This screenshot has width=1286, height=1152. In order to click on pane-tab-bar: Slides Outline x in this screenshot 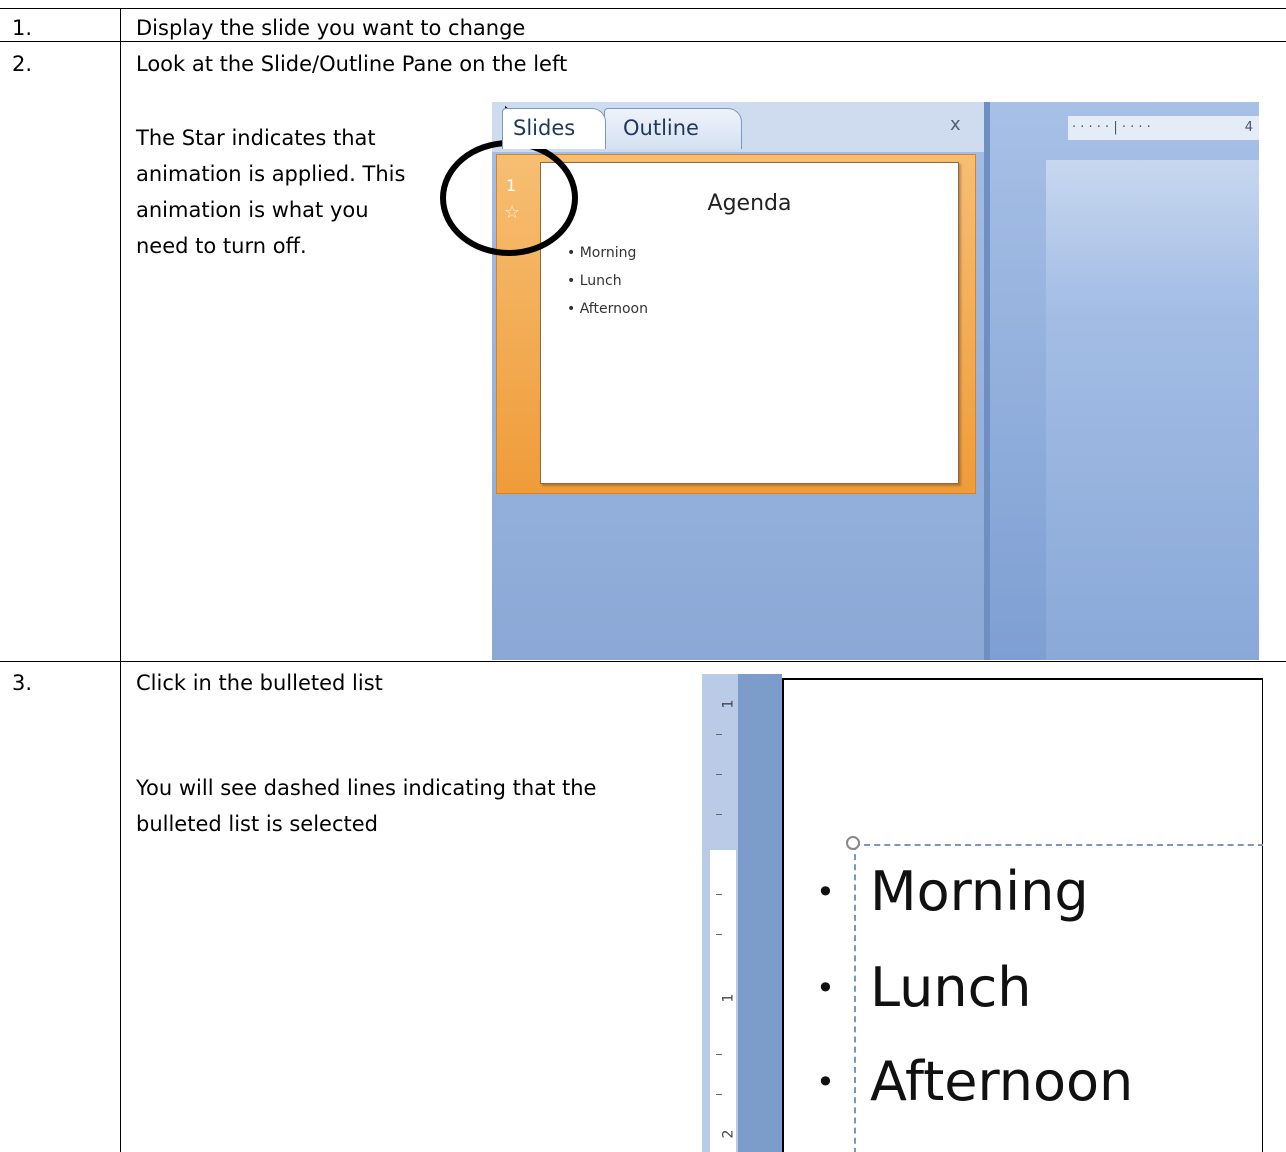, I will do `click(738, 127)`.